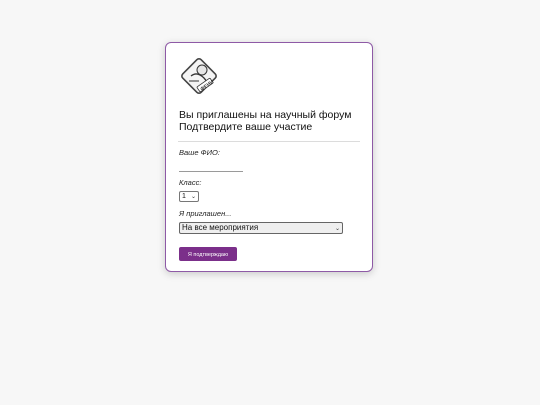  What do you see at coordinates (189, 196) in the screenshot?
I see `class-select: 1 ⌄` at bounding box center [189, 196].